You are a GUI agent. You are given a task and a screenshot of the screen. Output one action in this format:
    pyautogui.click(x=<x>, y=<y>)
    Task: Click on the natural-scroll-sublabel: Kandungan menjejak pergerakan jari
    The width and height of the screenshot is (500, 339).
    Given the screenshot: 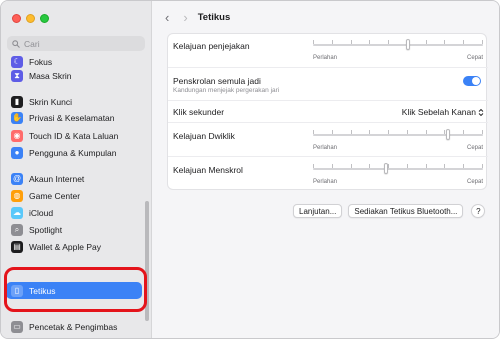 What is the action you would take?
    pyautogui.click(x=226, y=90)
    